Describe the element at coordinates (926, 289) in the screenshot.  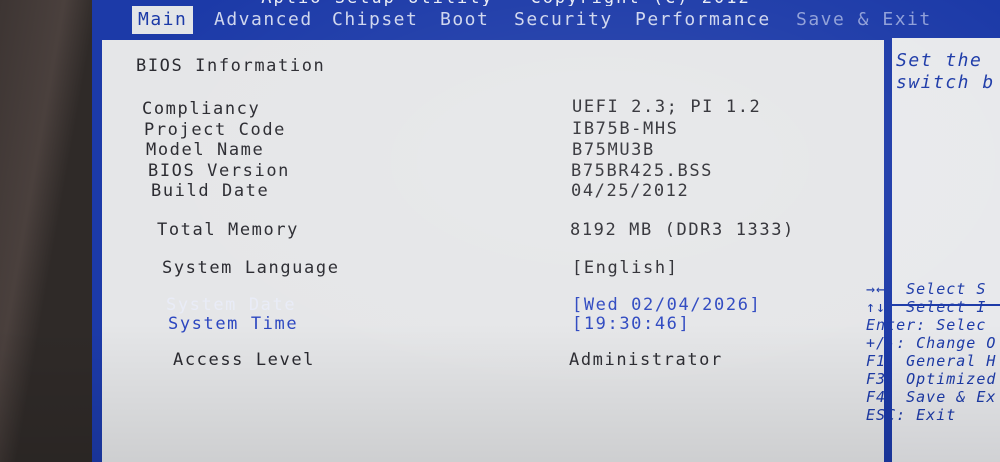
I see `key-select-screen: →←: Select S` at that location.